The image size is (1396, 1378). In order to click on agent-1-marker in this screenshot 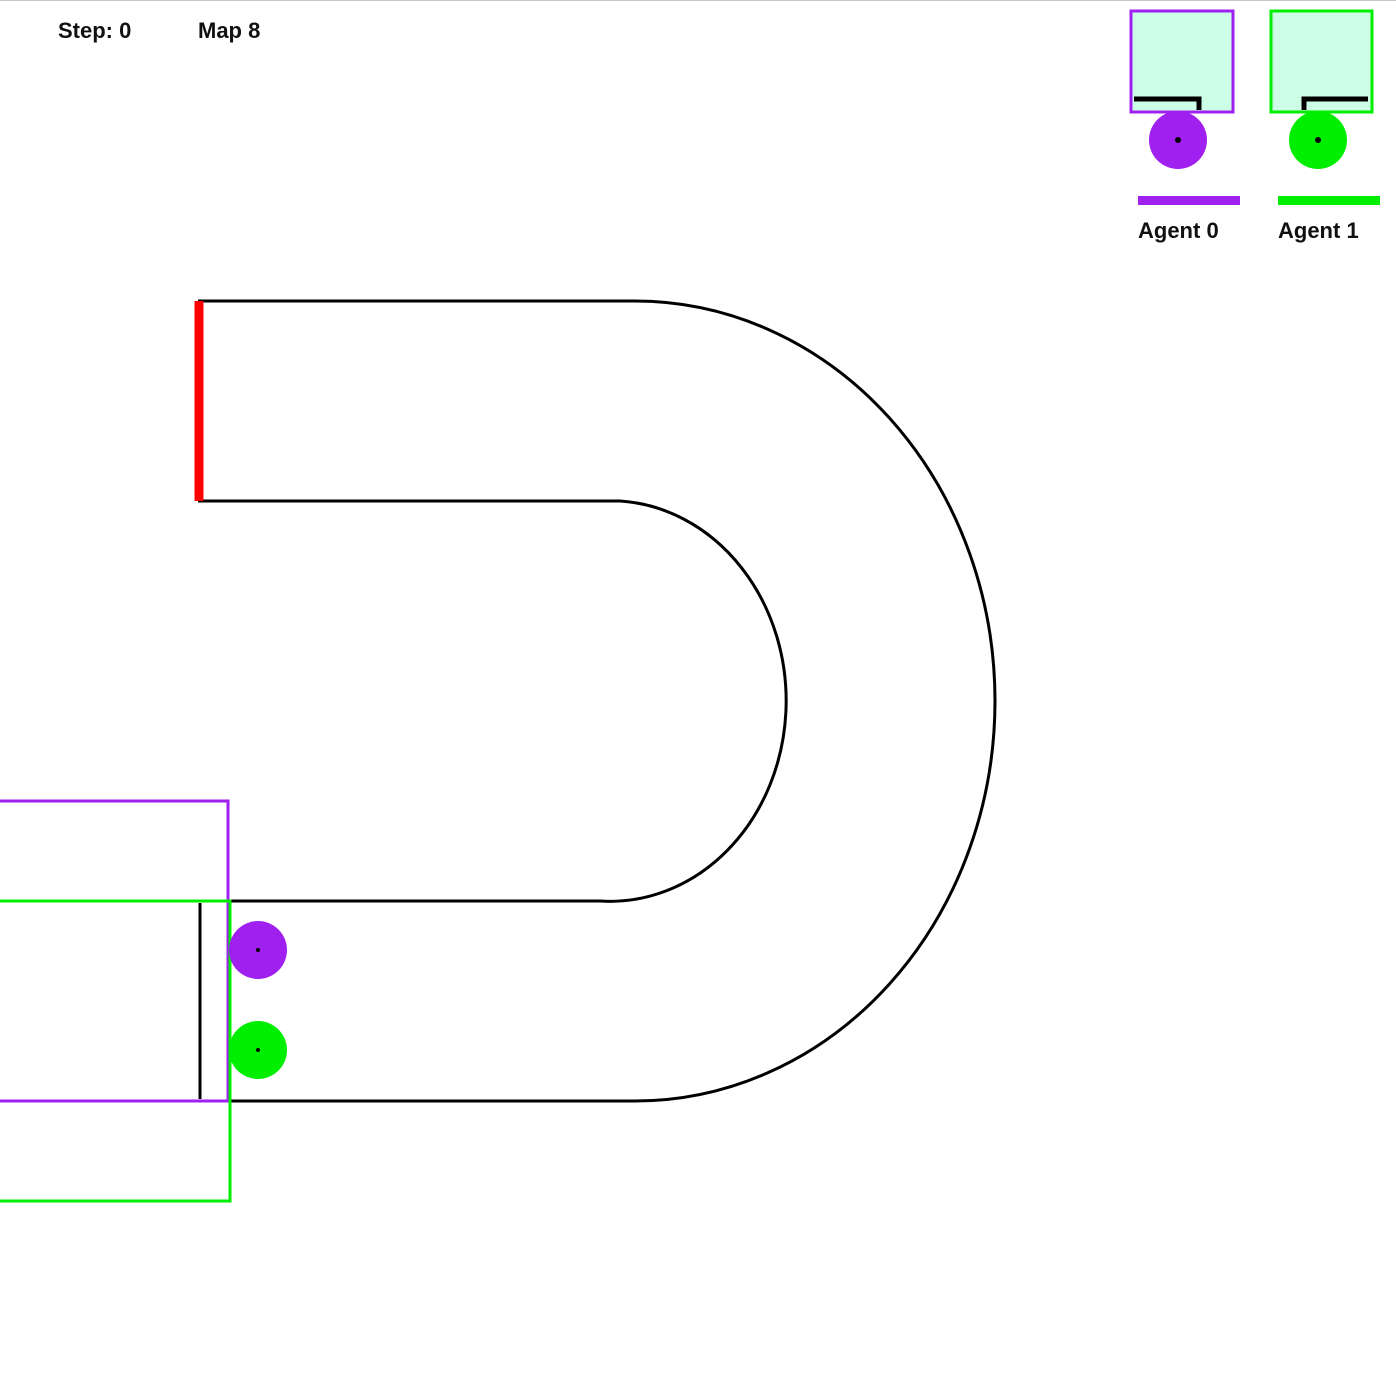, I will do `click(258, 1050)`.